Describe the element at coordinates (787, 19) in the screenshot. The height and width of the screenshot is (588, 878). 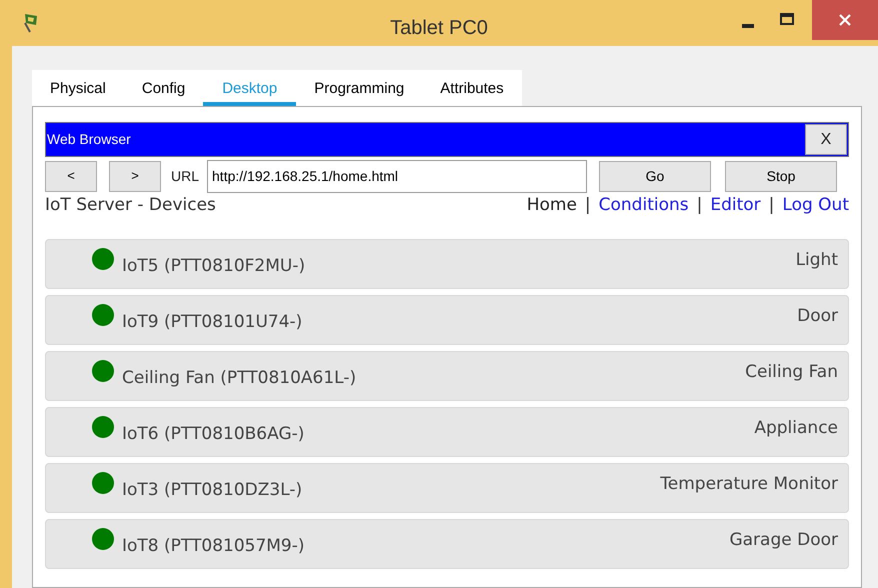
I see `maximize-icon` at that location.